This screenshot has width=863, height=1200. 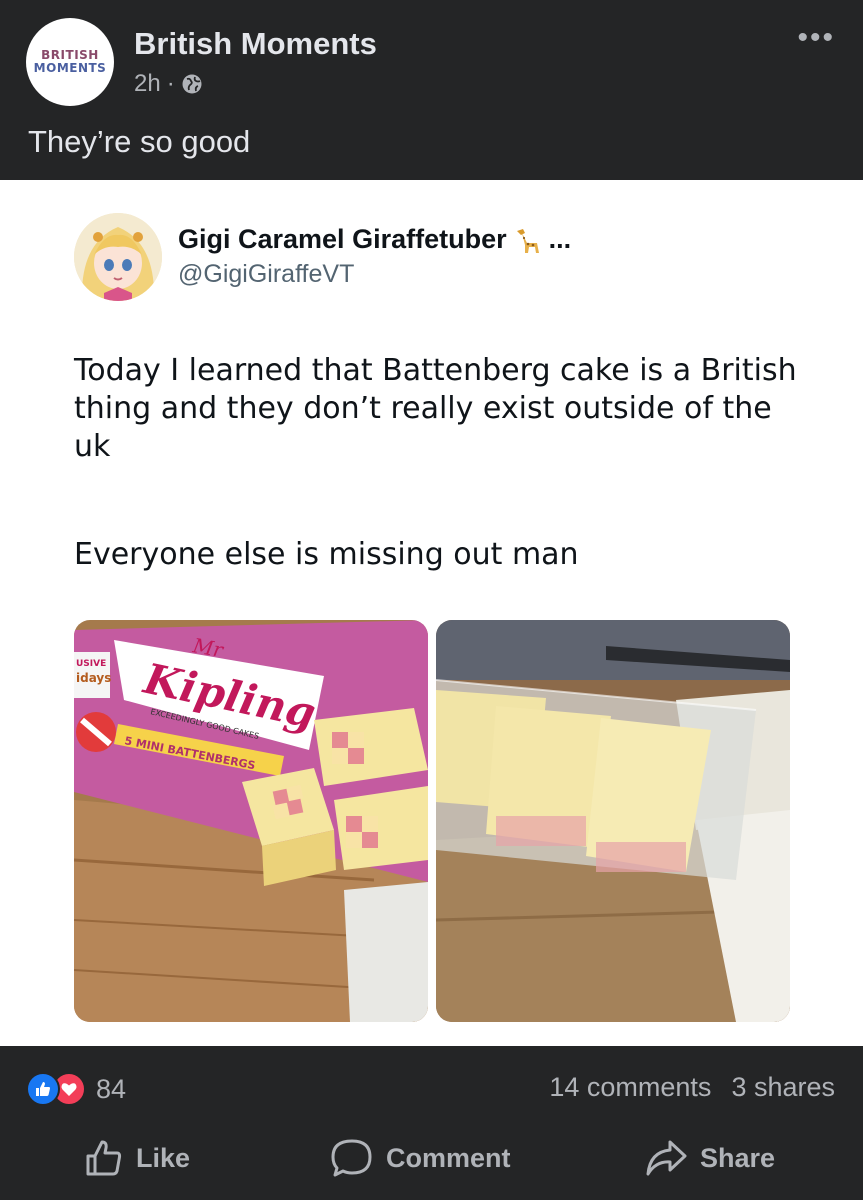 What do you see at coordinates (91, 664) in the screenshot?
I see `side-text-top: USIVE` at bounding box center [91, 664].